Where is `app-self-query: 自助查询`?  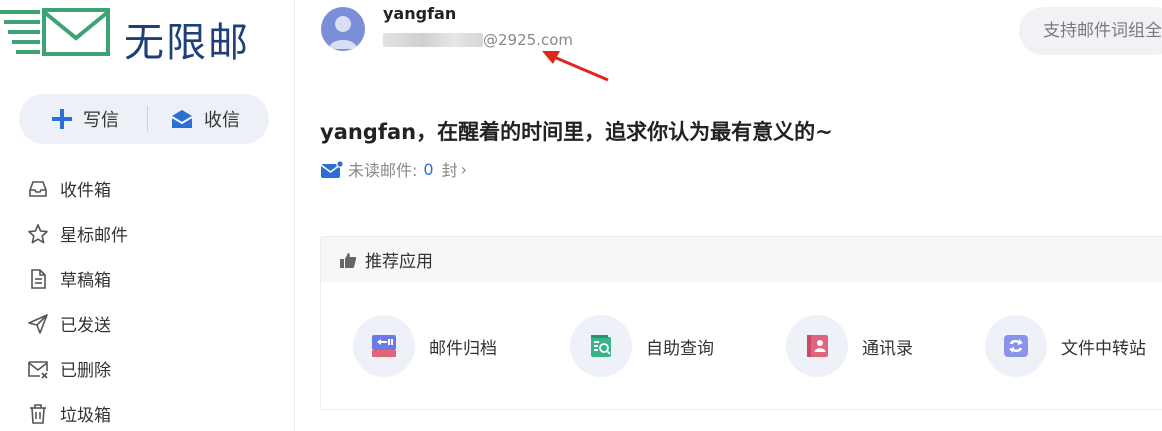 app-self-query: 自助查询 is located at coordinates (642, 346).